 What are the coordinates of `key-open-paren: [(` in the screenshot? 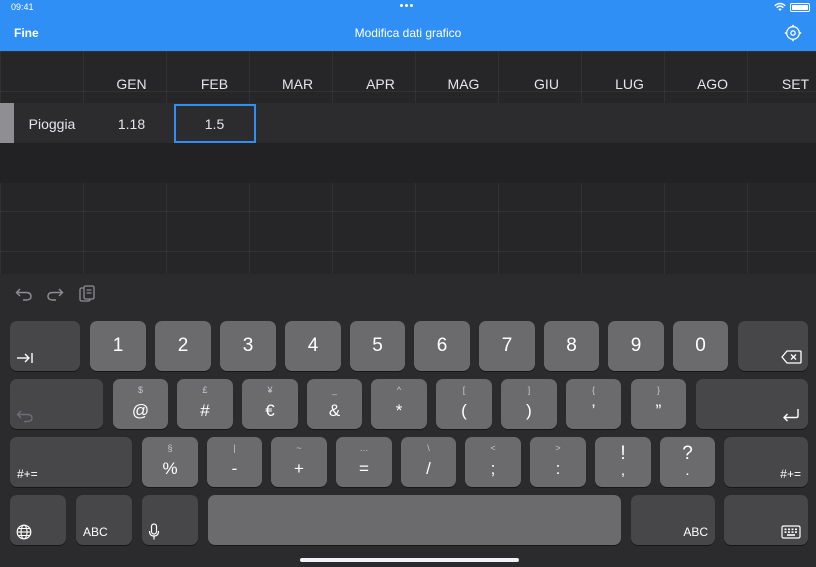 It's located at (464, 404).